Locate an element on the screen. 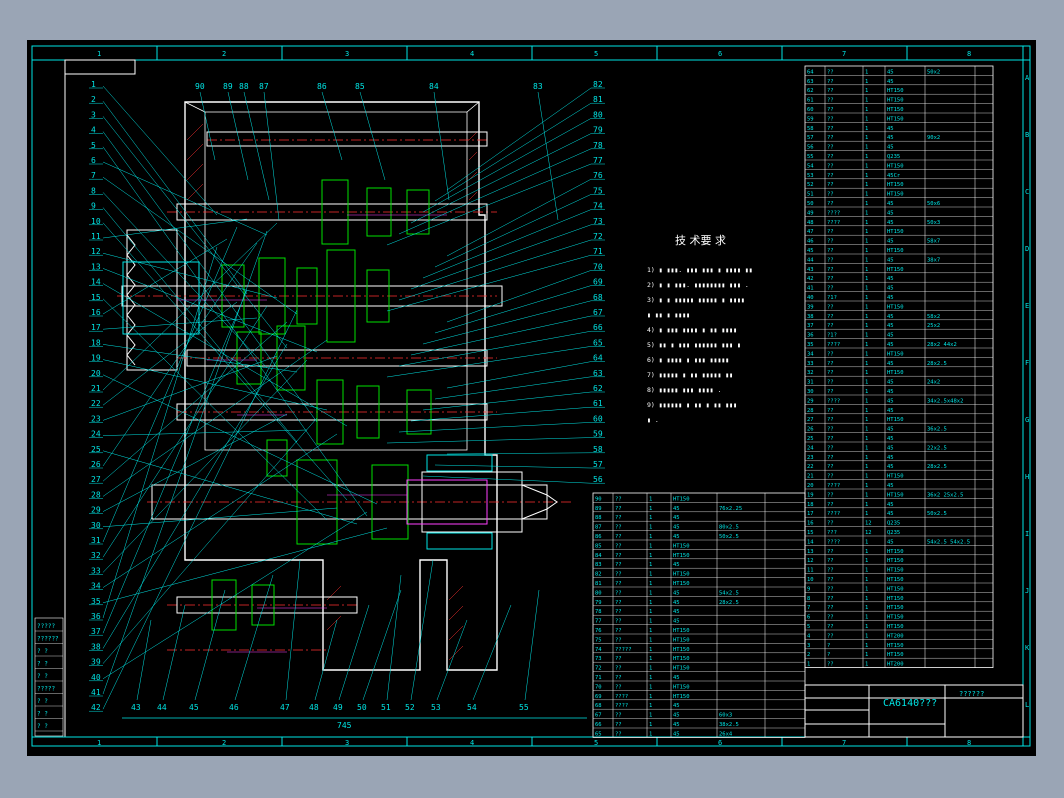 The image size is (1064, 798). balloon-label: 54 is located at coordinates (472, 707).